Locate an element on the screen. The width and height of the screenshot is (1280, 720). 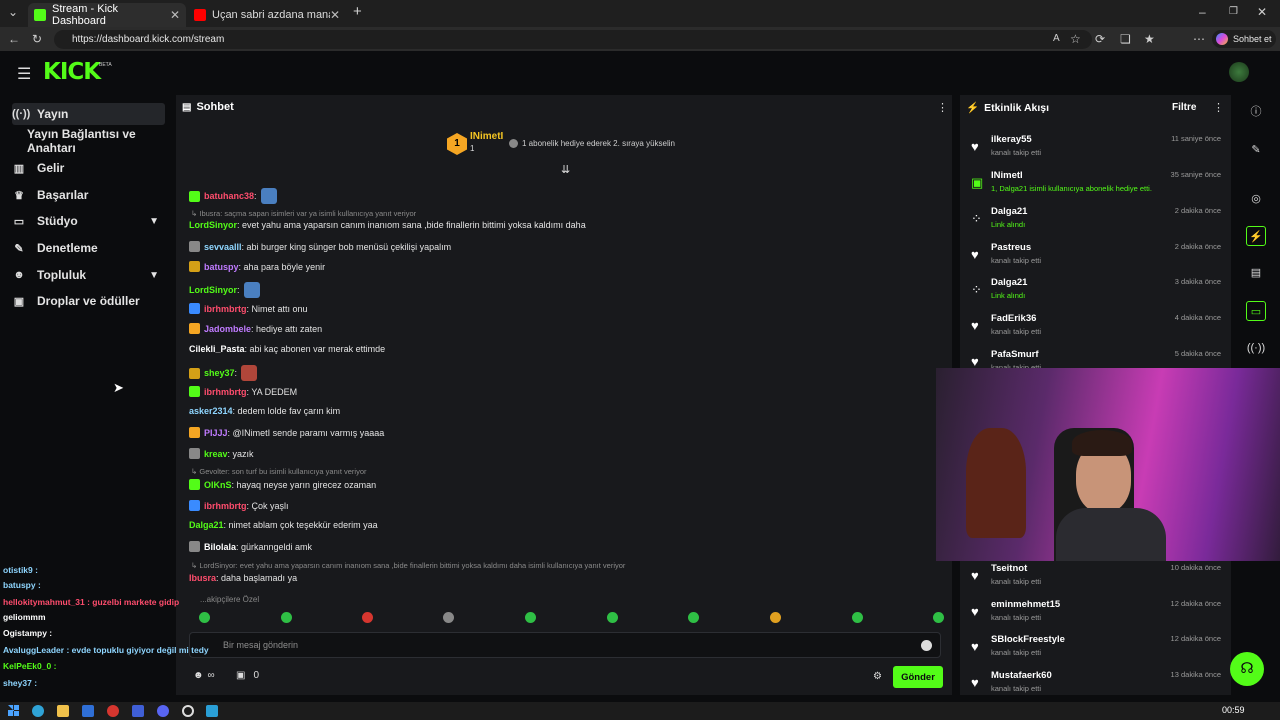
minimize-icon: – is located at coordinates (1202, 12).